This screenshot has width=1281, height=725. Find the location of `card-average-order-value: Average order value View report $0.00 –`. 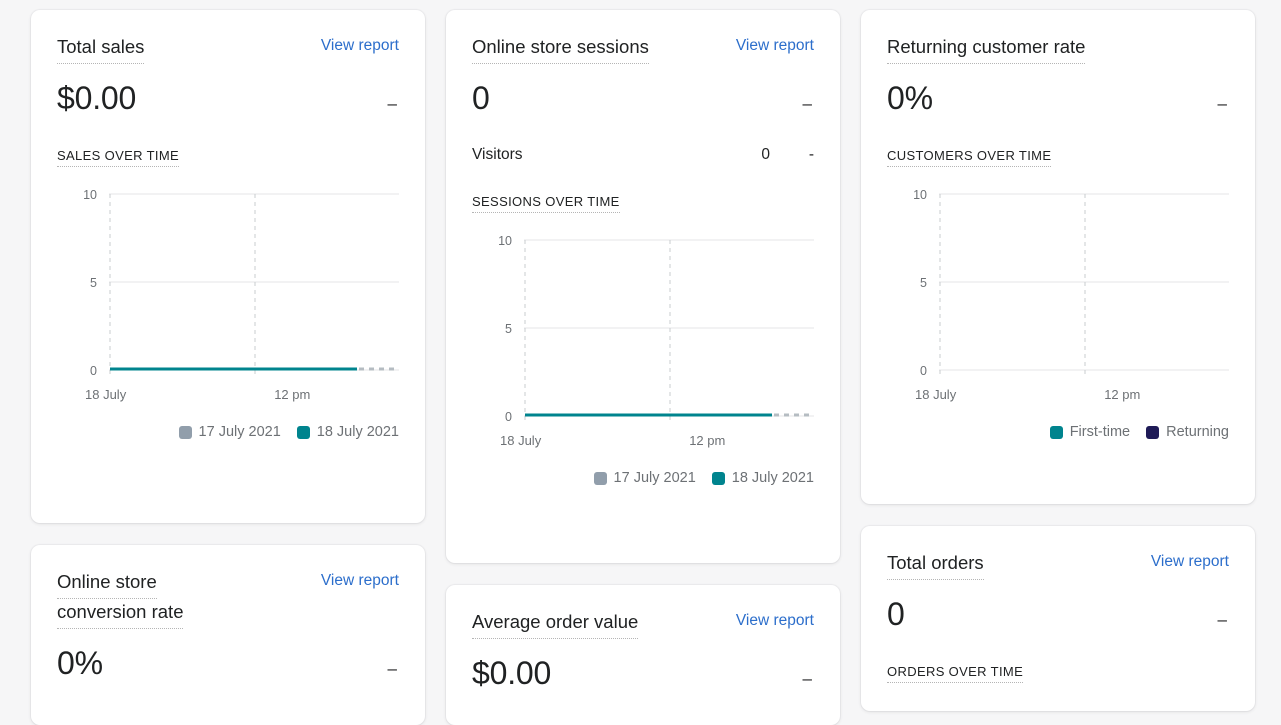

card-average-order-value: Average order value View report $0.00 – is located at coordinates (643, 655).